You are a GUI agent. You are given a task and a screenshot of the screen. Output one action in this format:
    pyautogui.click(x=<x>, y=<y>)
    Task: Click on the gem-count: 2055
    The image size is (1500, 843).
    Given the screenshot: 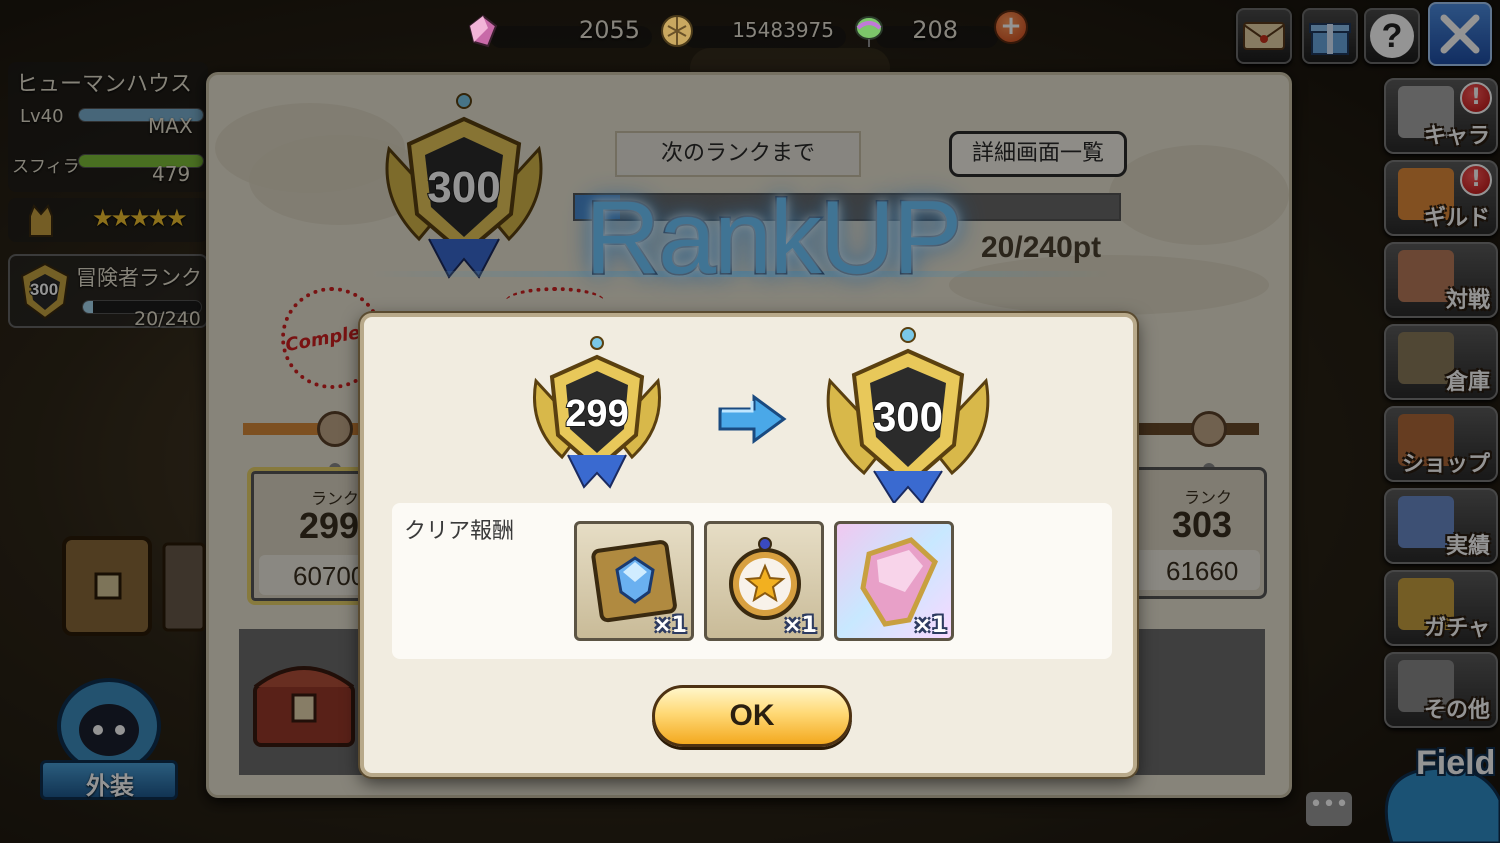 What is the action you would take?
    pyautogui.click(x=609, y=30)
    